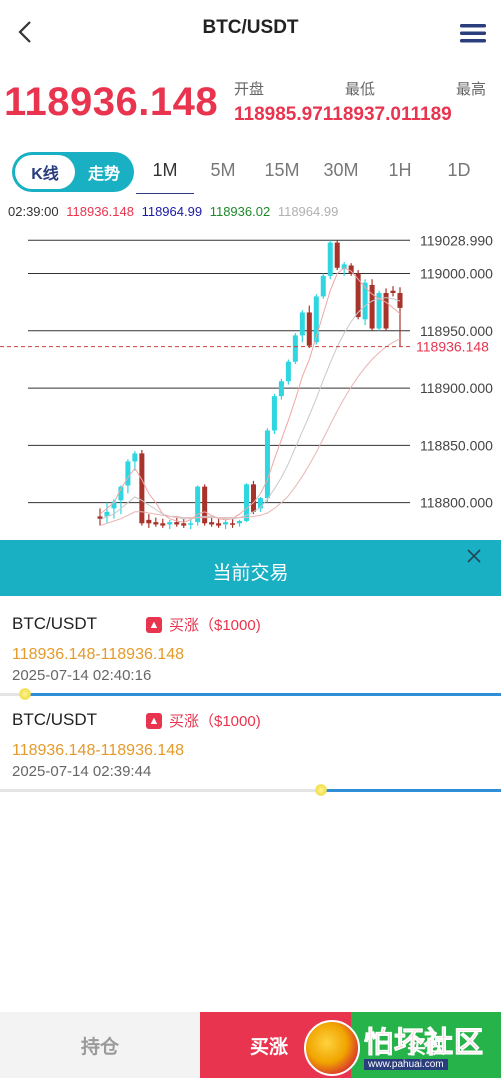 This screenshot has width=501, height=1078. Describe the element at coordinates (165, 170) in the screenshot. I see `interval-1m: 1M` at that location.